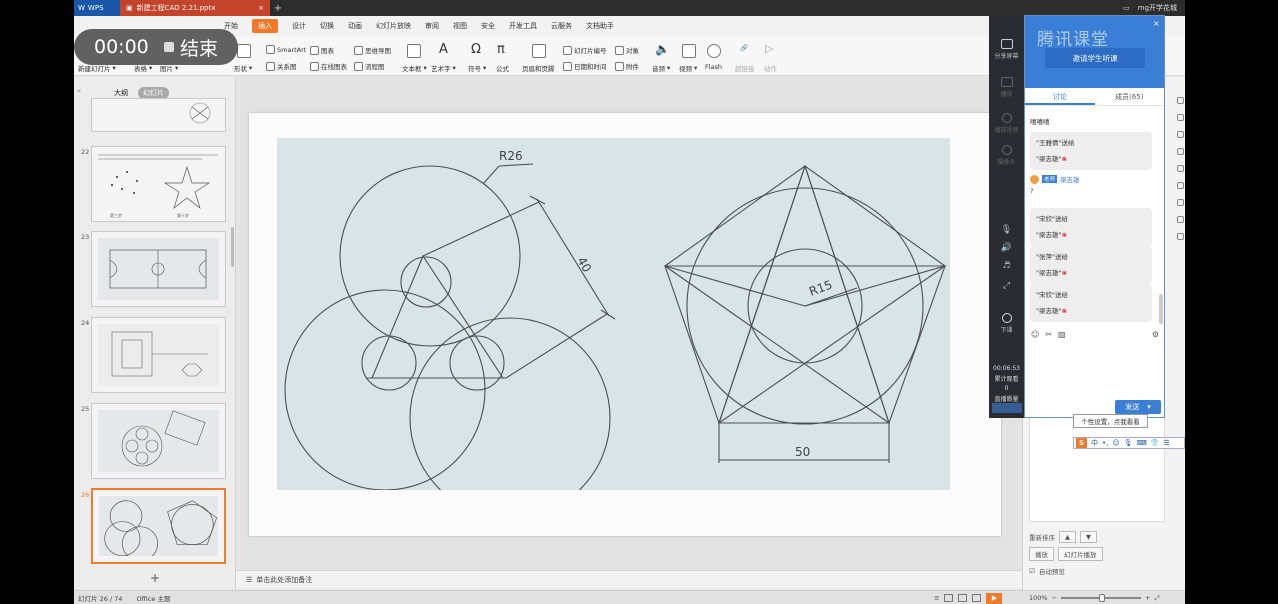 This screenshot has height=604, width=1278. What do you see at coordinates (1006, 123) in the screenshot?
I see `sidebar-item-play-video: 播放视频` at bounding box center [1006, 123].